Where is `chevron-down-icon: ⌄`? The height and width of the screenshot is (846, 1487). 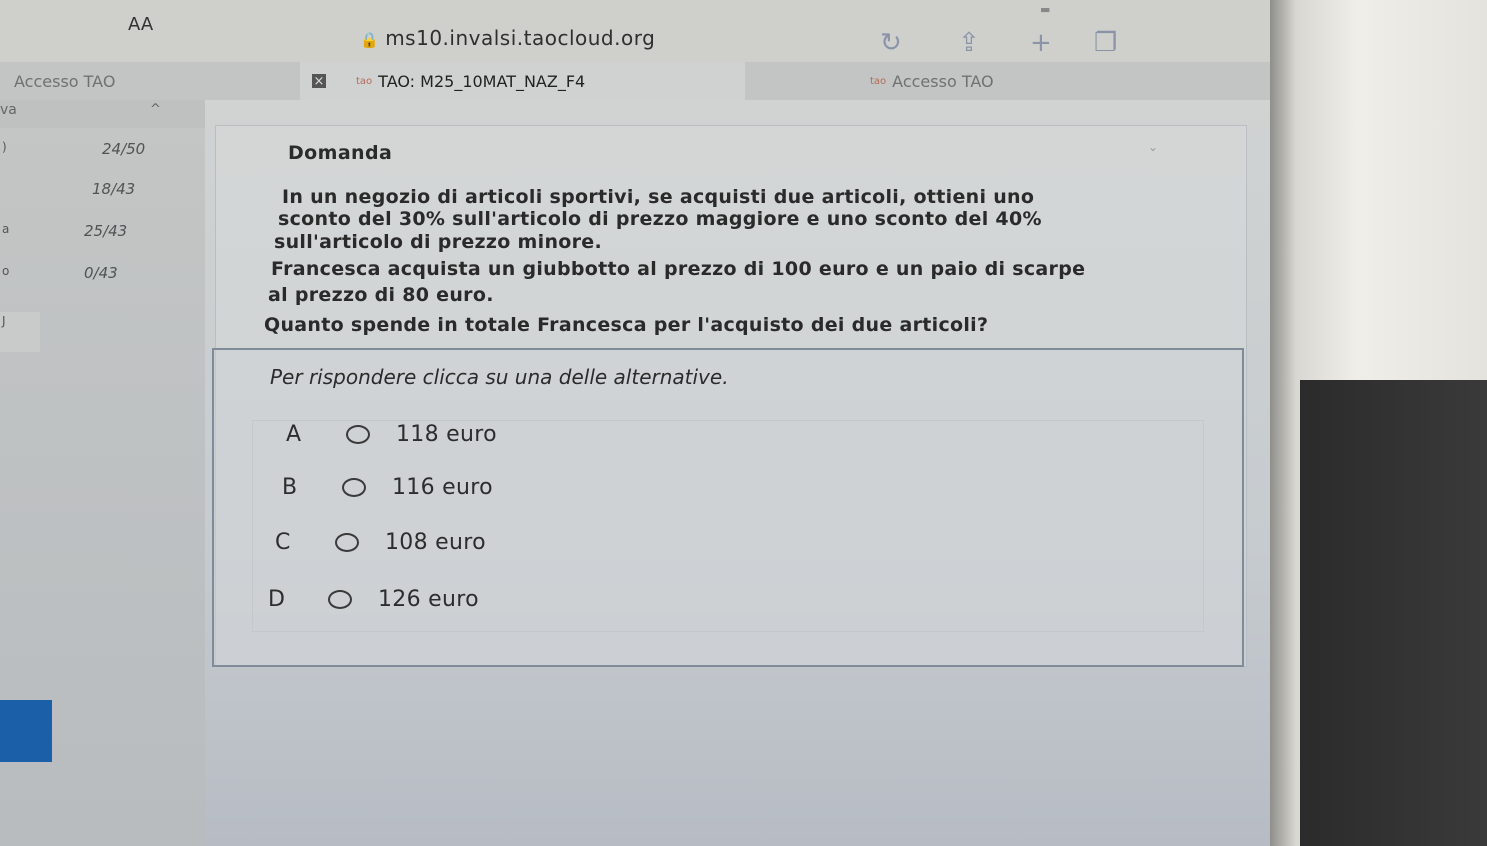 chevron-down-icon: ⌄ is located at coordinates (1153, 147).